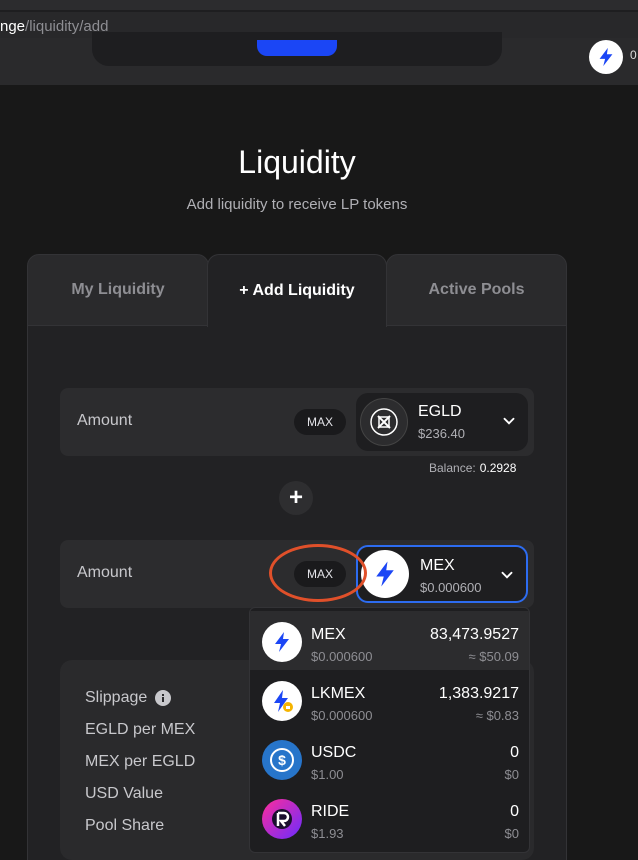 The image size is (638, 860). I want to click on token-price: $1.00, so click(327, 774).